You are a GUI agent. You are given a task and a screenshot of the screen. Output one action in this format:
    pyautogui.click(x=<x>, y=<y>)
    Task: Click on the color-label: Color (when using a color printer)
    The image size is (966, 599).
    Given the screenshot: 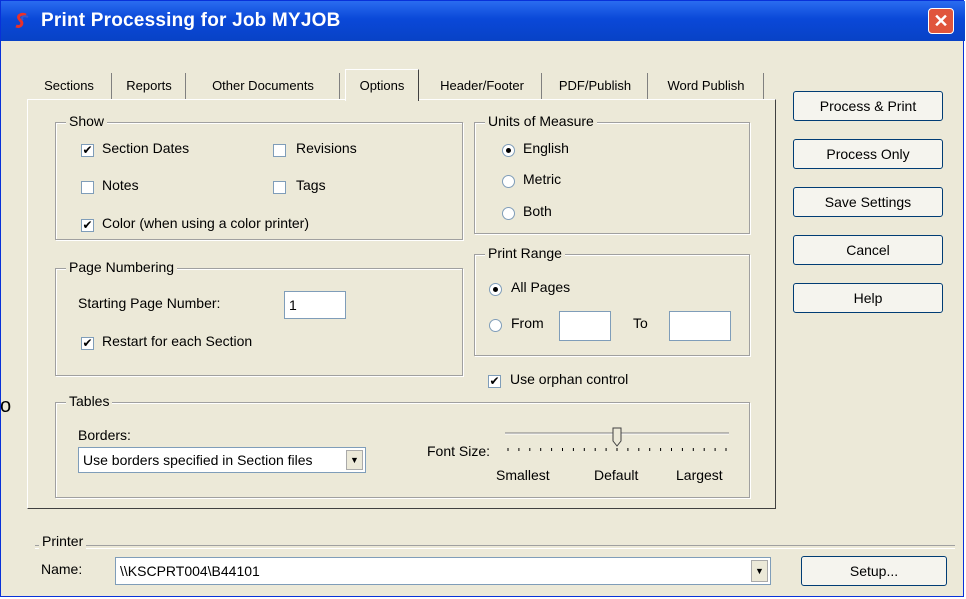 What is the action you would take?
    pyautogui.click(x=205, y=223)
    